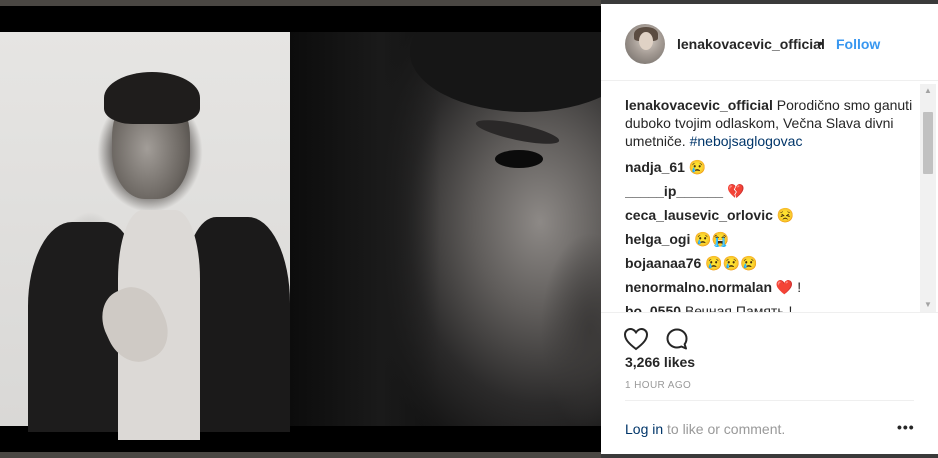 The image size is (938, 458). What do you see at coordinates (928, 143) in the screenshot?
I see `scrollbar-thumb` at bounding box center [928, 143].